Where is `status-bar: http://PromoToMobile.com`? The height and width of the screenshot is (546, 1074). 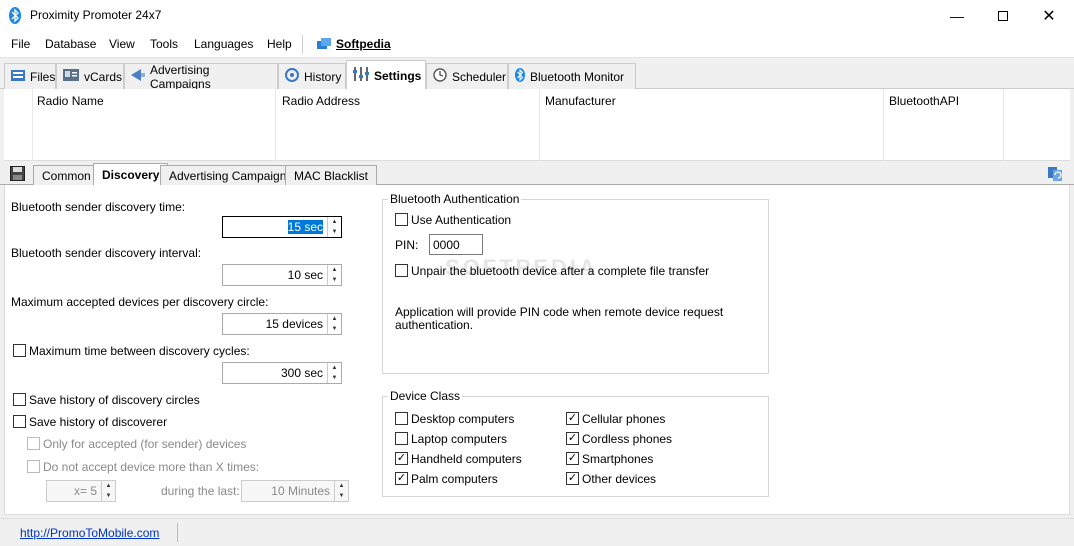 status-bar: http://PromoToMobile.com is located at coordinates (537, 532).